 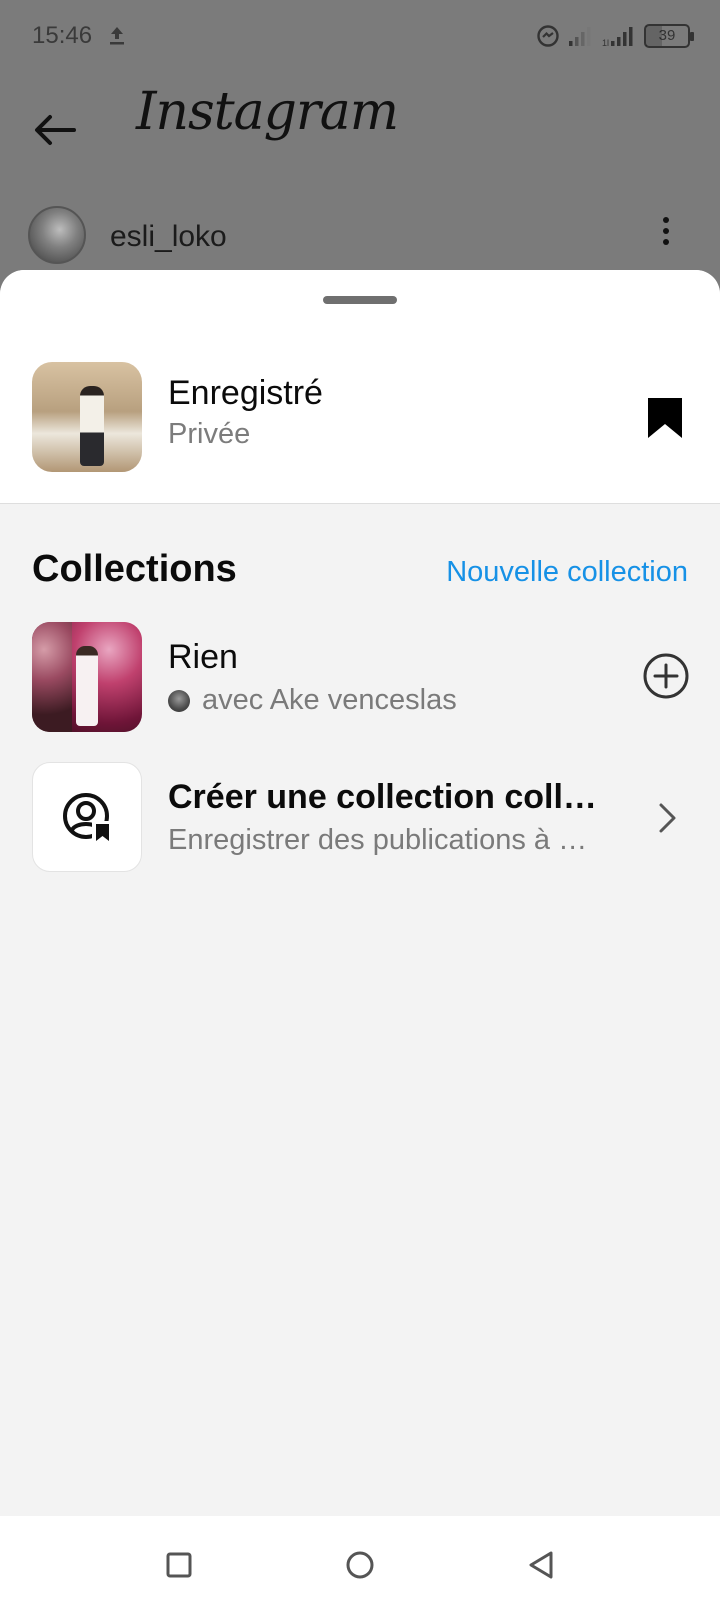 I want to click on saved-thumbnail, so click(x=87, y=417).